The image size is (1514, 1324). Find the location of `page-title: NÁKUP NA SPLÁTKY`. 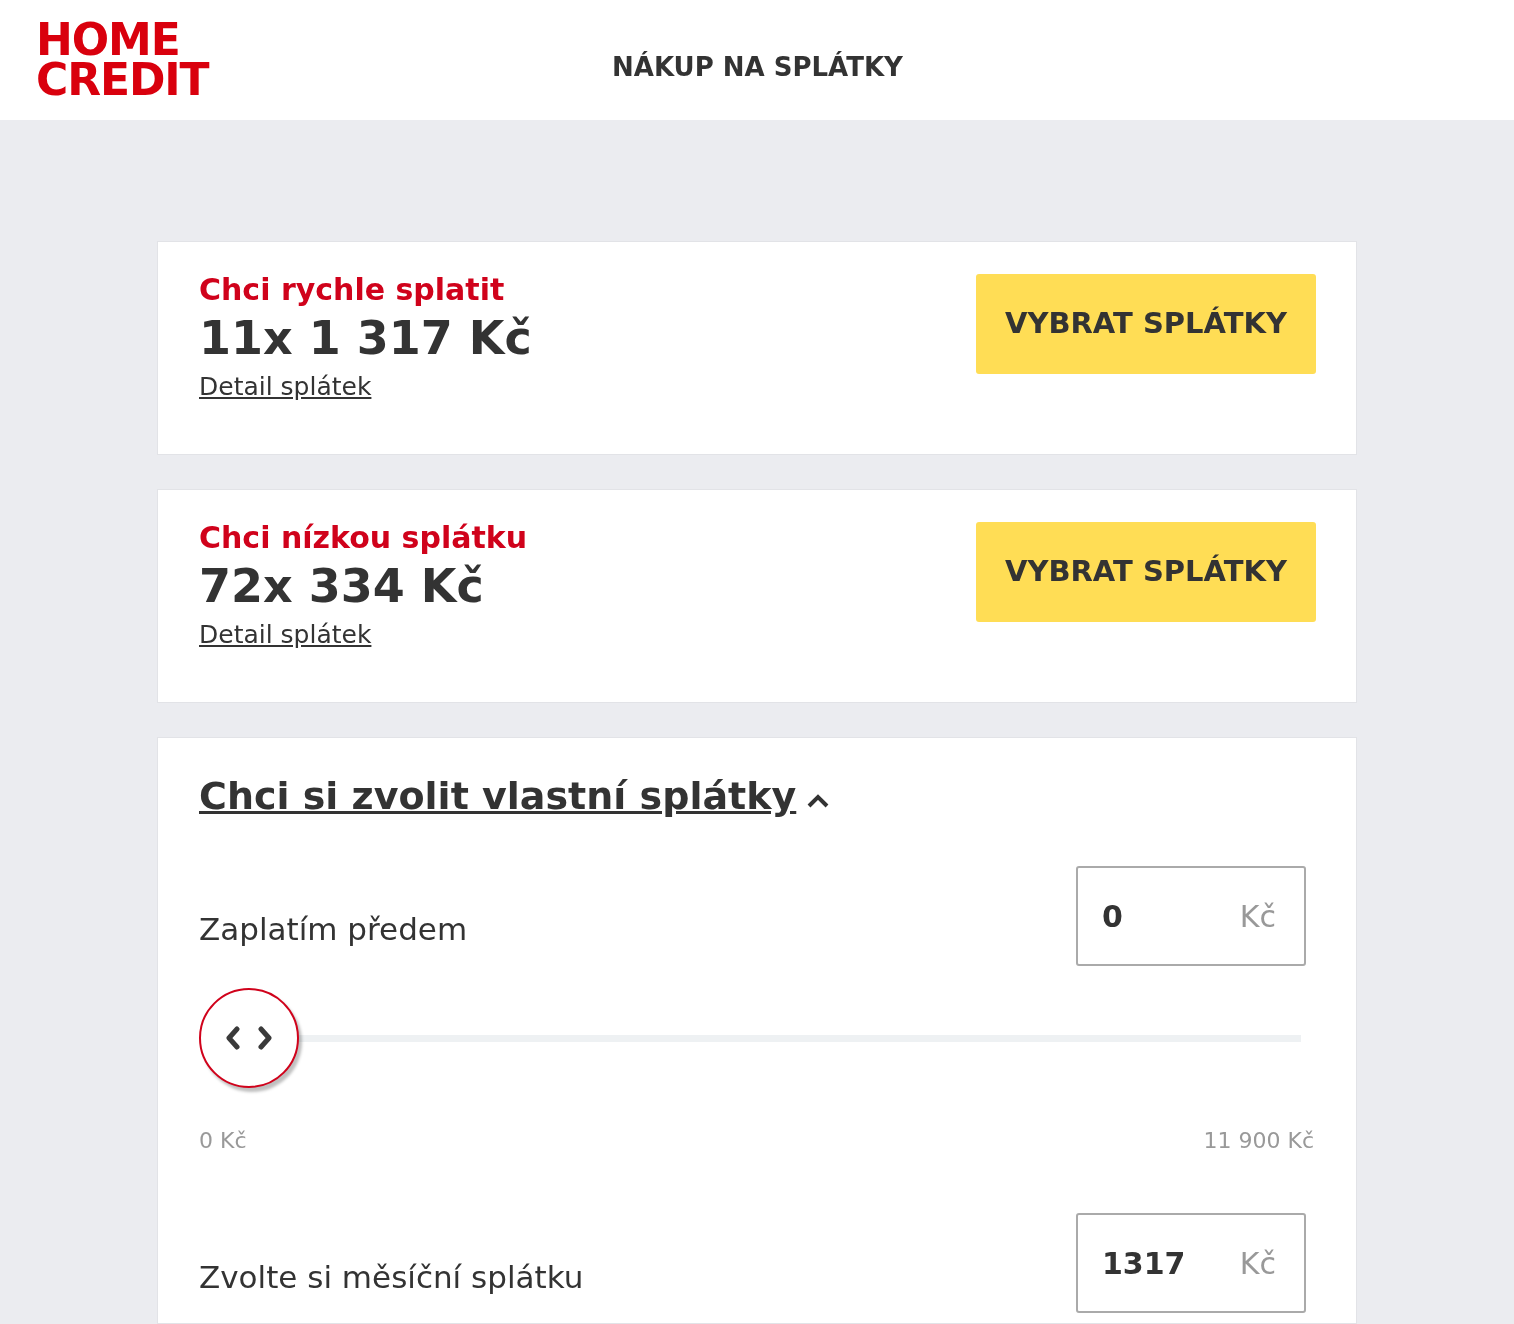

page-title: NÁKUP NA SPLÁTKY is located at coordinates (757, 67).